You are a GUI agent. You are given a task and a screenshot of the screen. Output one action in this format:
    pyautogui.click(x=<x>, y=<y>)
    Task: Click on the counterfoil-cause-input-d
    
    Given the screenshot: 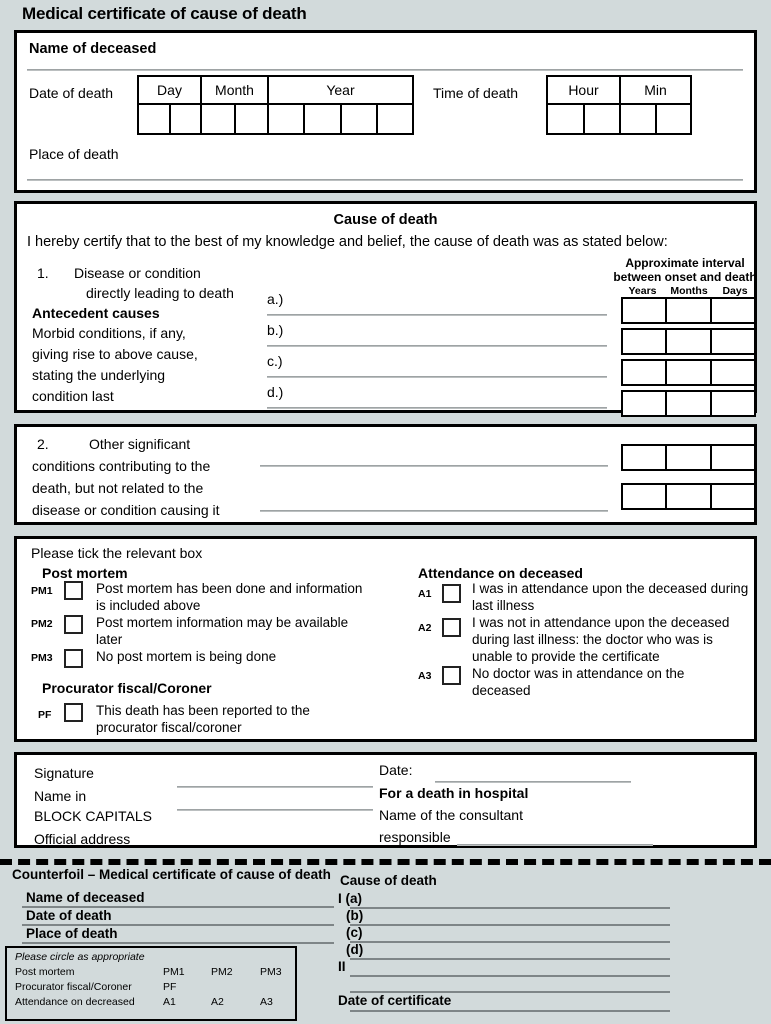 What is the action you would take?
    pyautogui.click(x=510, y=959)
    